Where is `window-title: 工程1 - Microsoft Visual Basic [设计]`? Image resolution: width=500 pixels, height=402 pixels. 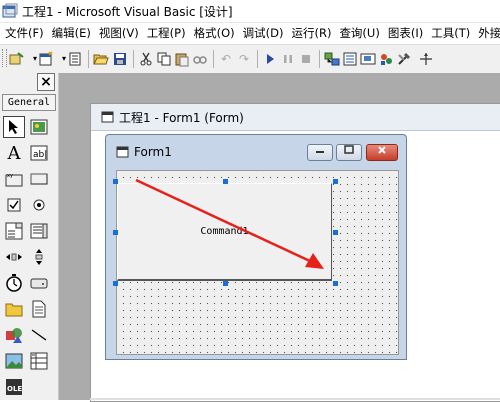
window-title: 工程1 - Microsoft Visual Basic [设计] is located at coordinates (127, 12).